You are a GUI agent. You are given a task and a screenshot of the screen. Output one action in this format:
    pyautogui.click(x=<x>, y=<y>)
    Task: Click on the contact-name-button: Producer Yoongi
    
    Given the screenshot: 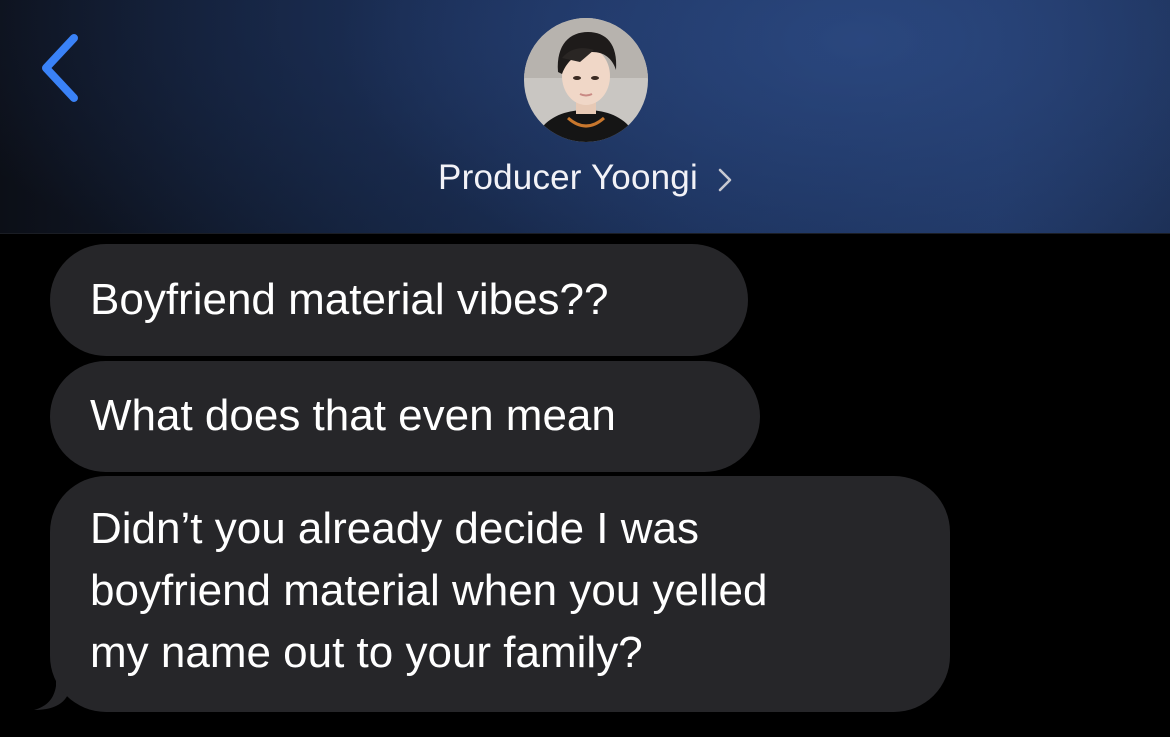 What is the action you would take?
    pyautogui.click(x=585, y=178)
    